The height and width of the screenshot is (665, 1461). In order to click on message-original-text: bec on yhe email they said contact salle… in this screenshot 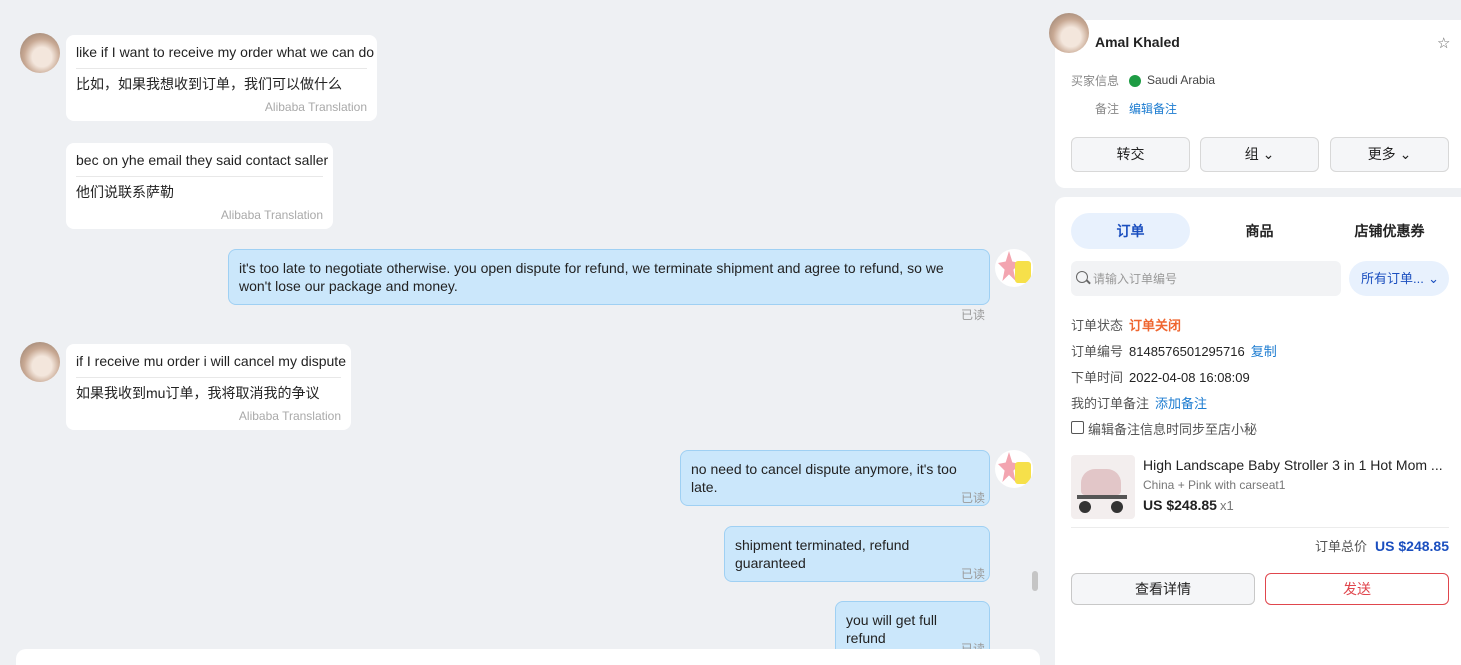, I will do `click(202, 164)`.